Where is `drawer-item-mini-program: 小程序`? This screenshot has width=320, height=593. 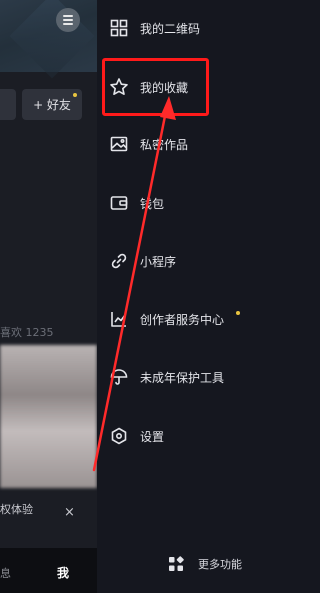
drawer-item-mini-program: 小程序 is located at coordinates (207, 261).